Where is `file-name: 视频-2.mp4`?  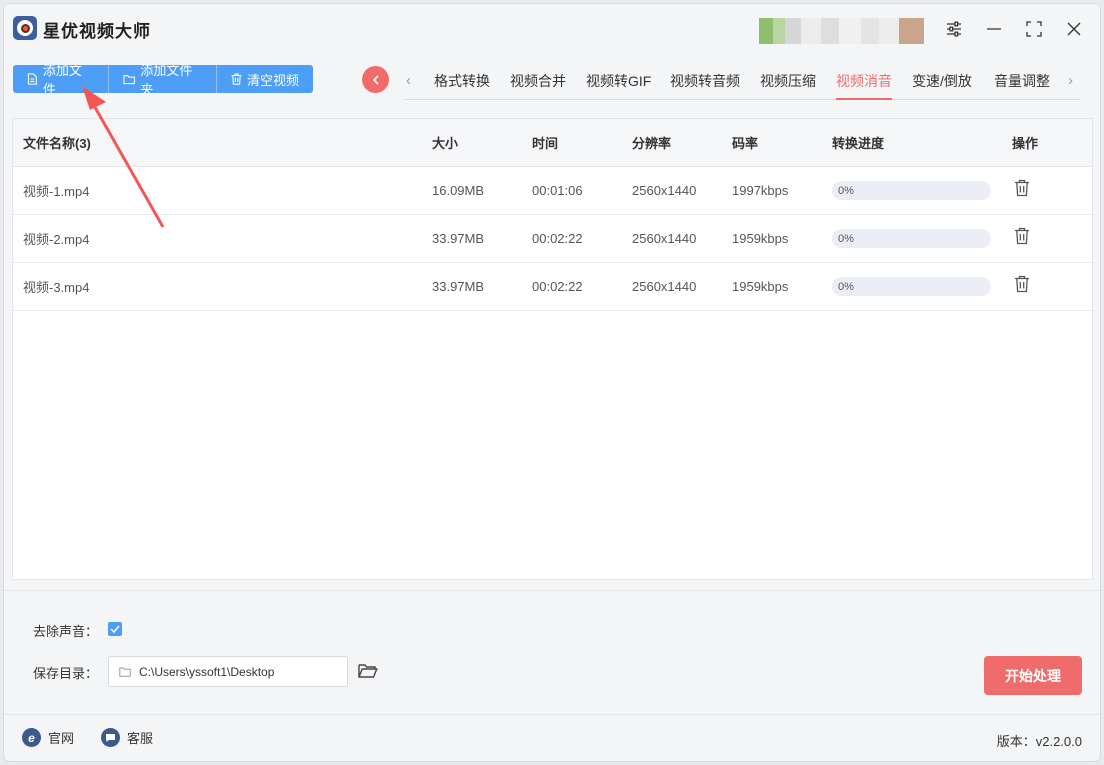
file-name: 视频-2.mp4 is located at coordinates (56, 239).